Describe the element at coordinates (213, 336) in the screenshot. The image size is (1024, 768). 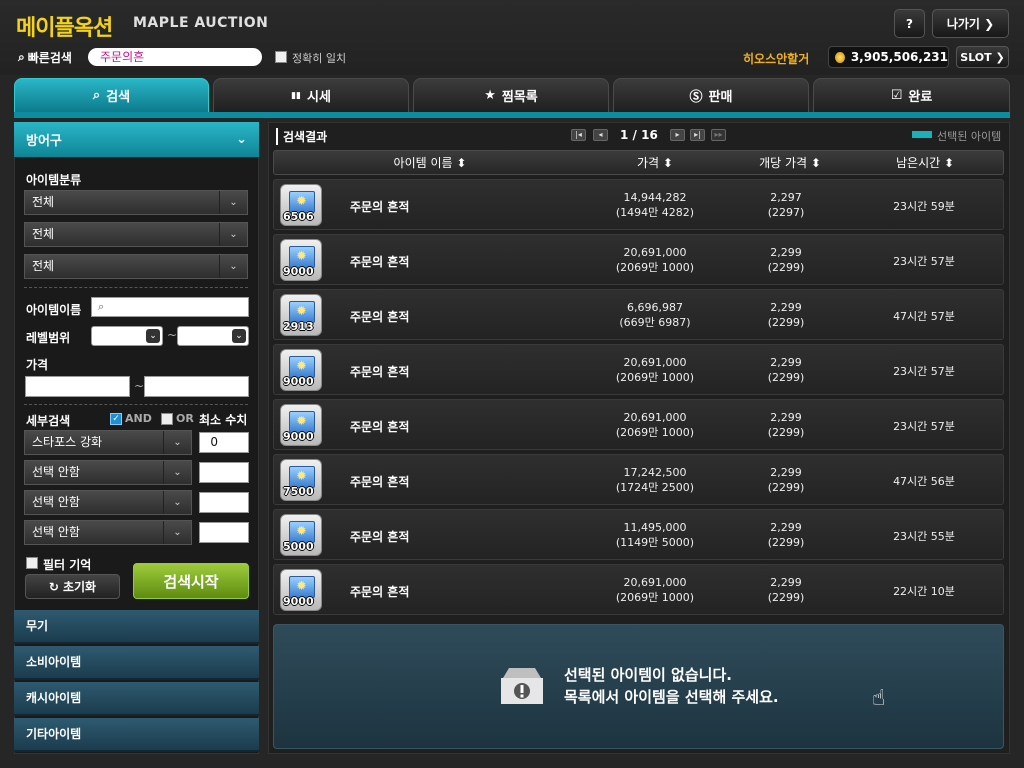
I see `level-max-select: ⌄` at that location.